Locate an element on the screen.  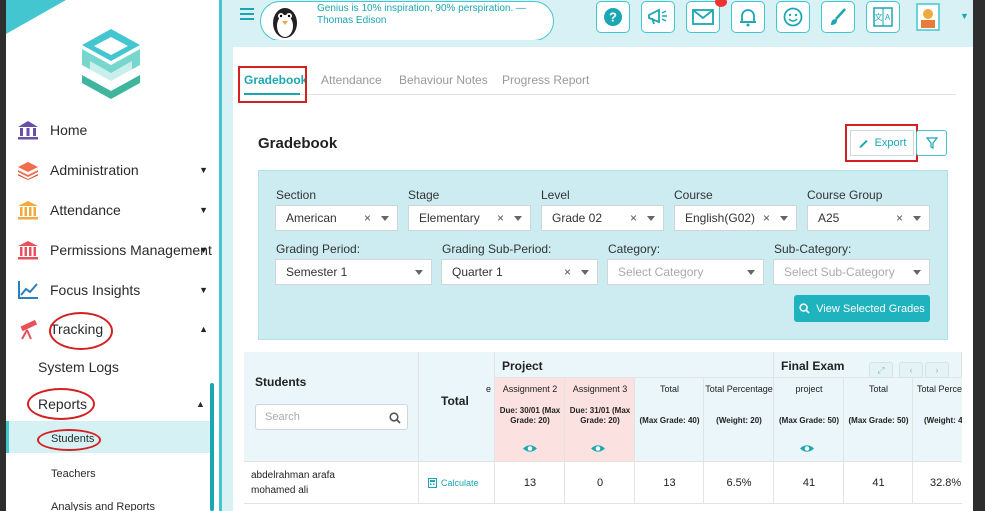
menu-icon is located at coordinates (247, 15).